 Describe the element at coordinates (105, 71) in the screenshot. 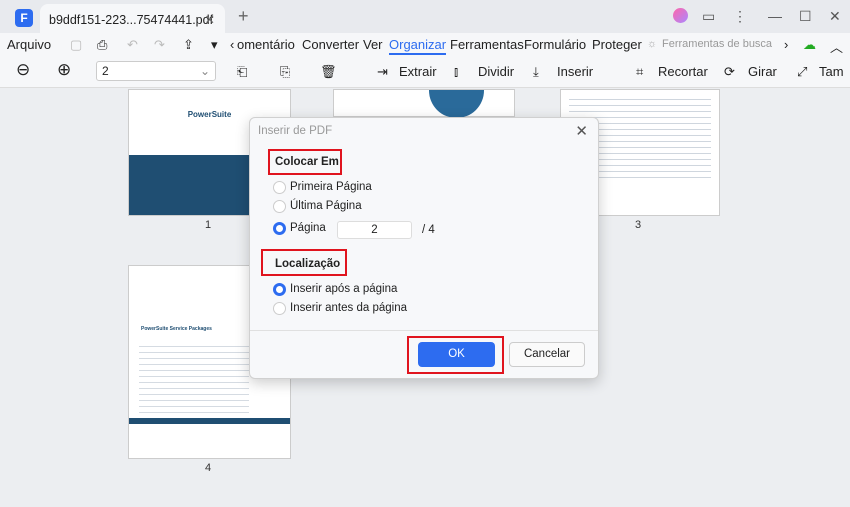

I see `page-select-value: 2` at that location.